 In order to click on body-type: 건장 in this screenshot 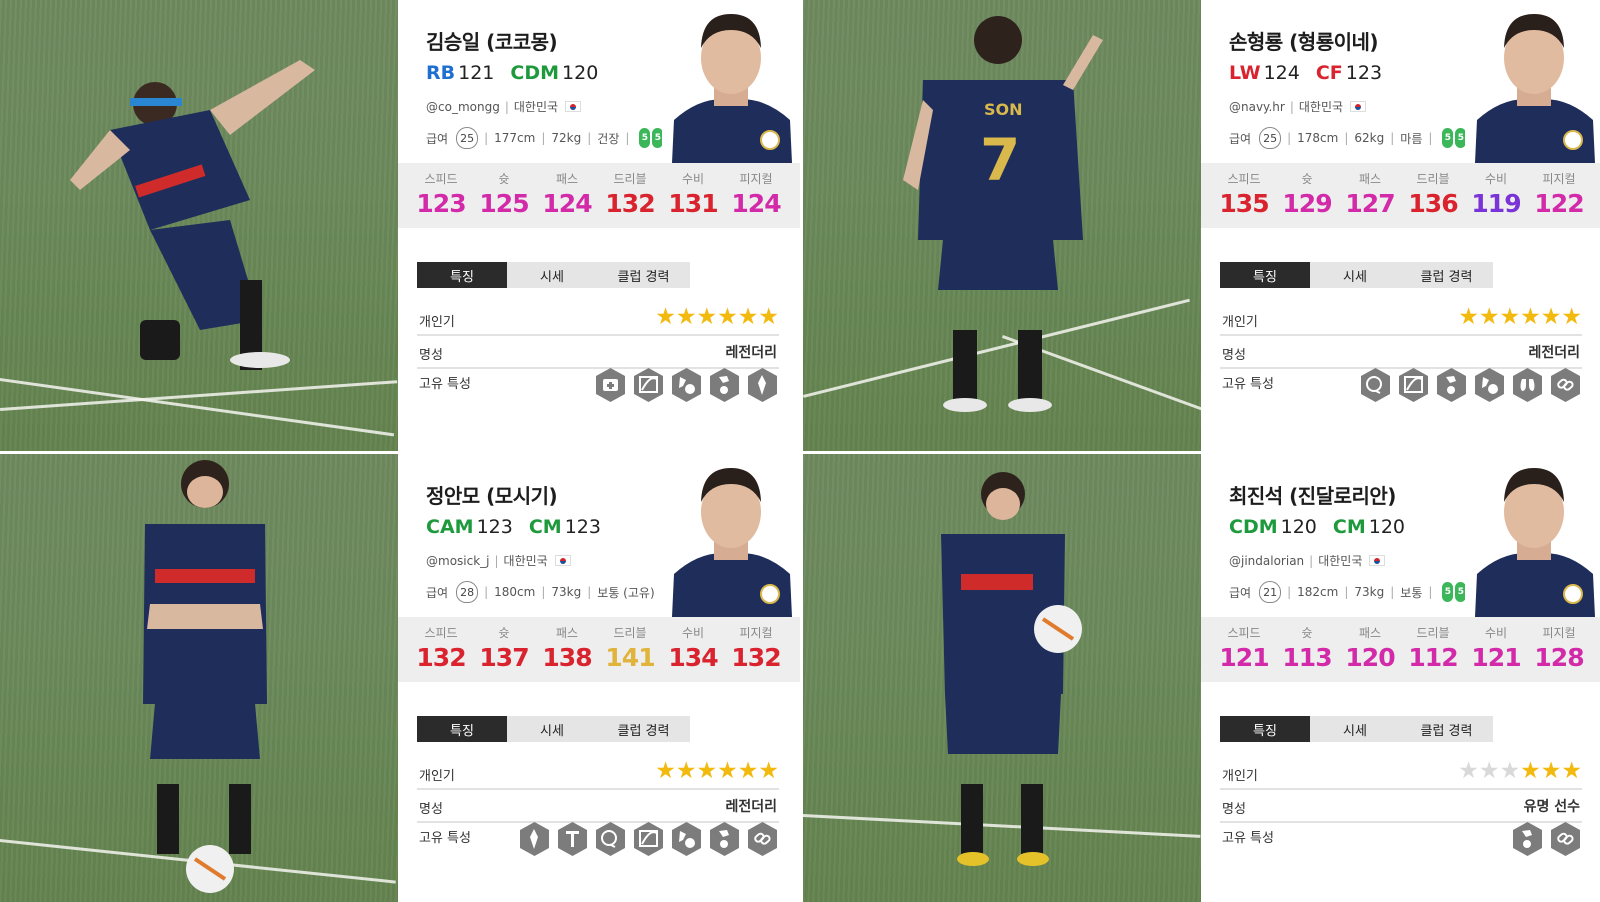, I will do `click(608, 138)`.